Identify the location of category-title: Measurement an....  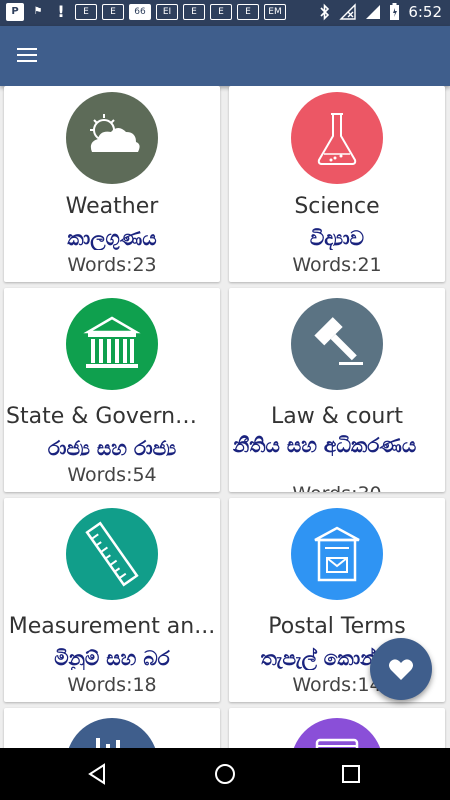
(112, 626).